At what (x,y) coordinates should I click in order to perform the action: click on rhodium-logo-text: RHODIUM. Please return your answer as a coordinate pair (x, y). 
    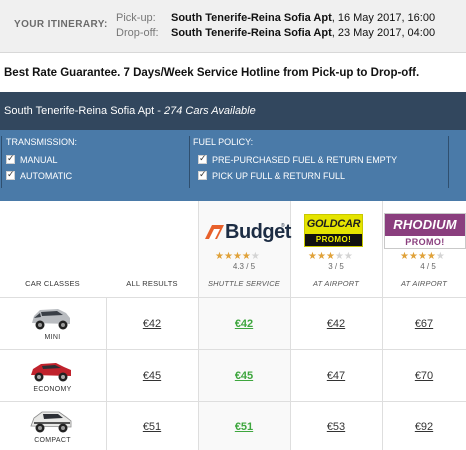
    Looking at the image, I should click on (425, 225).